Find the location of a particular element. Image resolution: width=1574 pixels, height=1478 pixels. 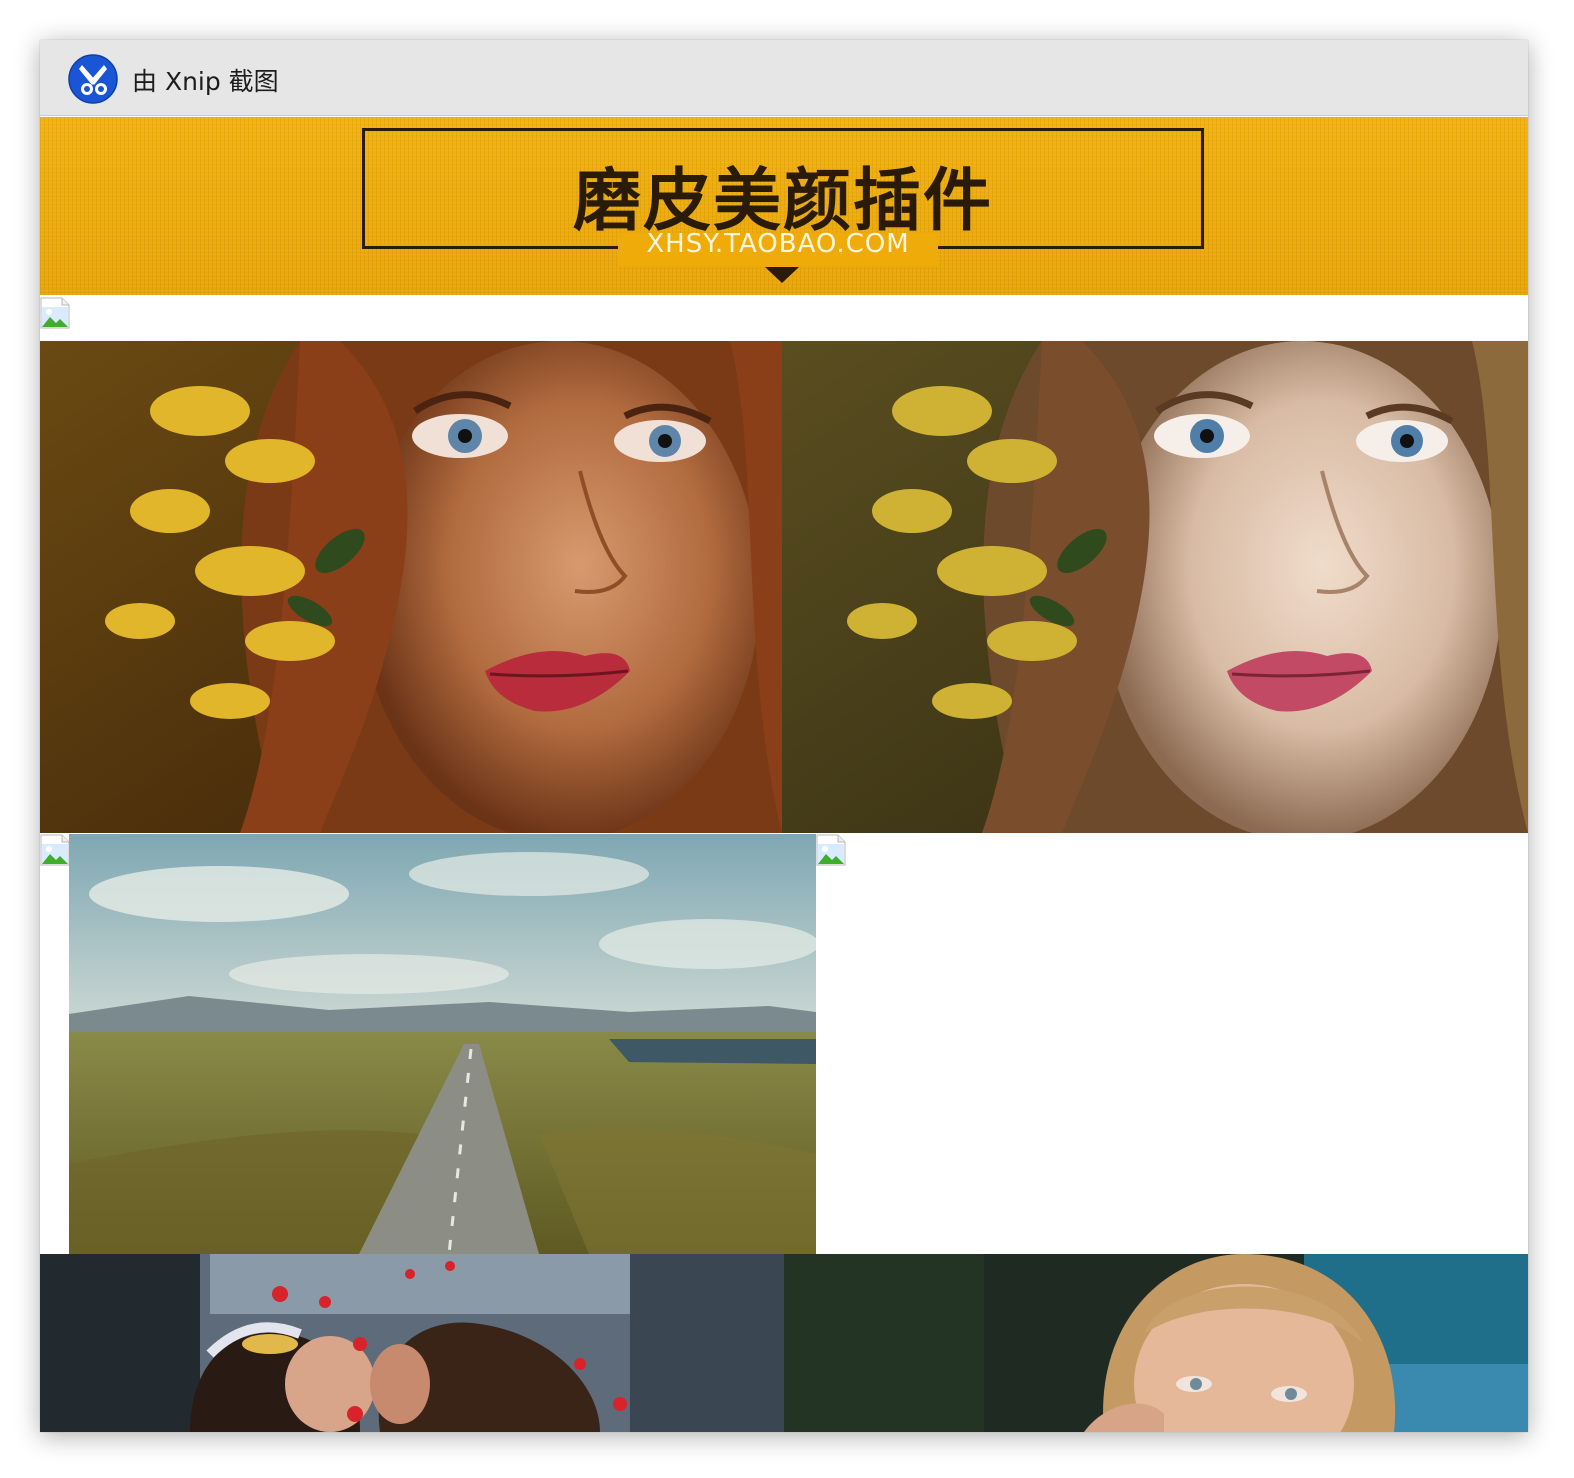

xnip-scissors-icon is located at coordinates (93, 79).